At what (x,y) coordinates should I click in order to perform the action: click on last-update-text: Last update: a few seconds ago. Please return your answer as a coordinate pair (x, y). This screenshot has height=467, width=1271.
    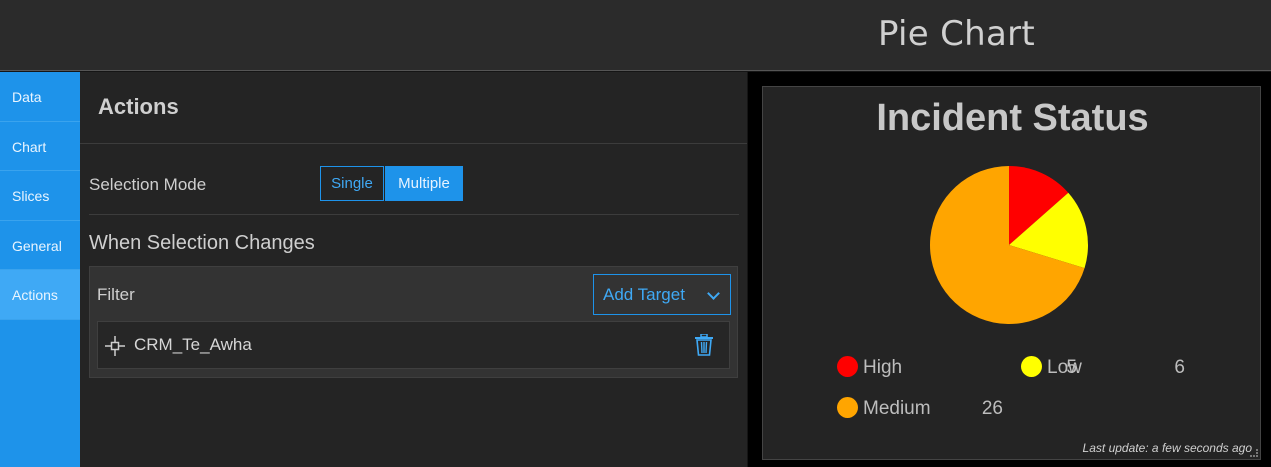
    Looking at the image, I should click on (1167, 448).